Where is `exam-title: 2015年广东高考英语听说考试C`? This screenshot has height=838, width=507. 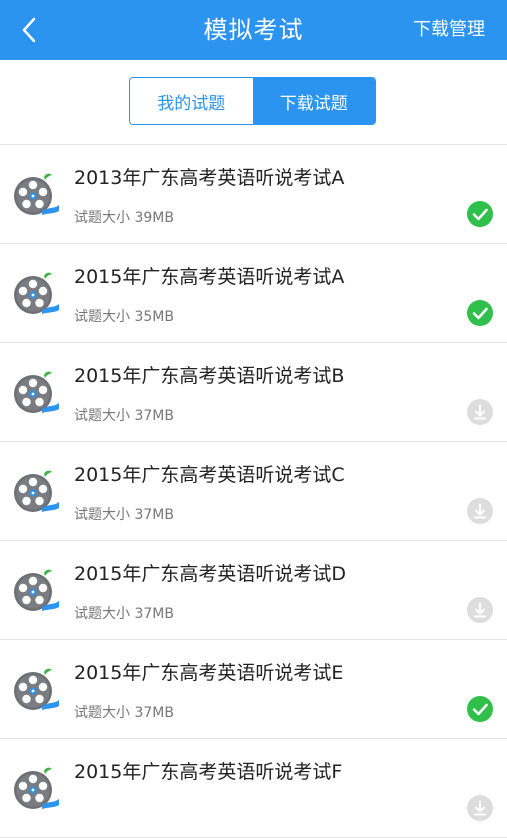
exam-title: 2015年广东高考英语听说考试C is located at coordinates (209, 475).